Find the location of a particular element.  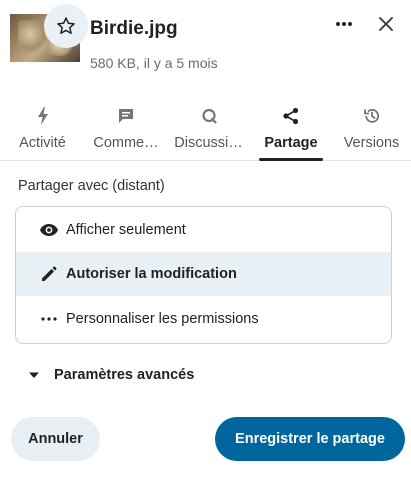

close-button is located at coordinates (386, 24).